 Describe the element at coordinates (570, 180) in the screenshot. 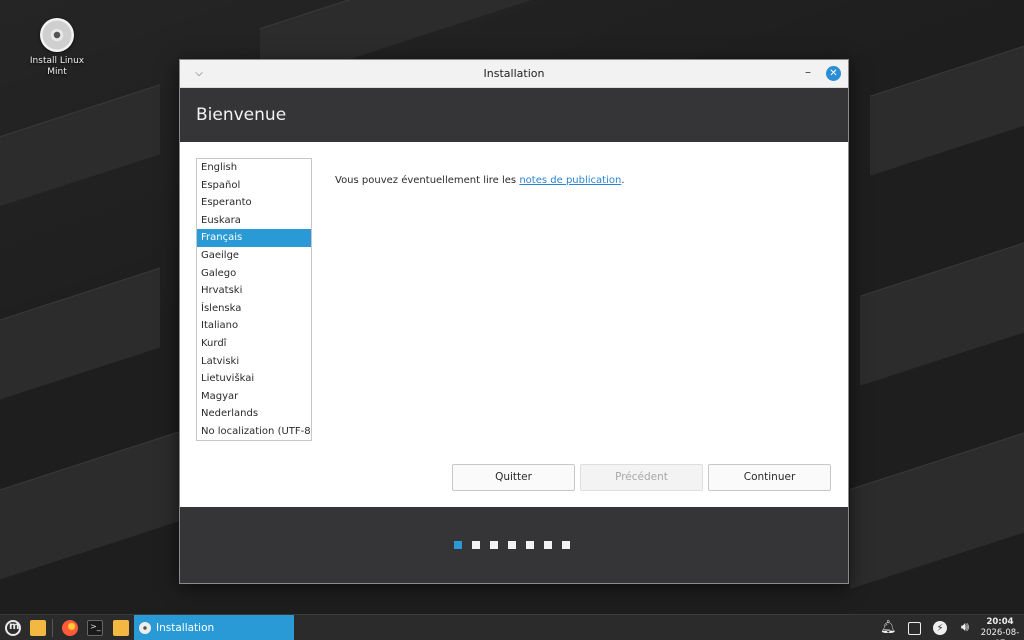

I see `release-notes-link: notes de publication` at that location.